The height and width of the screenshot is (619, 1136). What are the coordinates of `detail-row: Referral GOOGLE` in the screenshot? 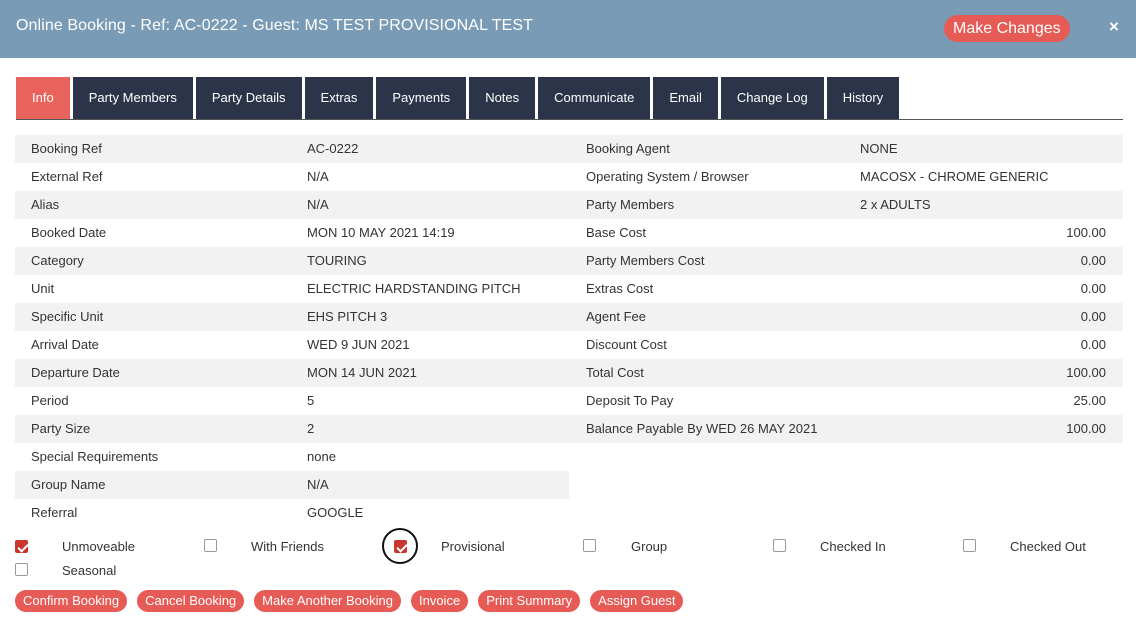 It's located at (292, 513).